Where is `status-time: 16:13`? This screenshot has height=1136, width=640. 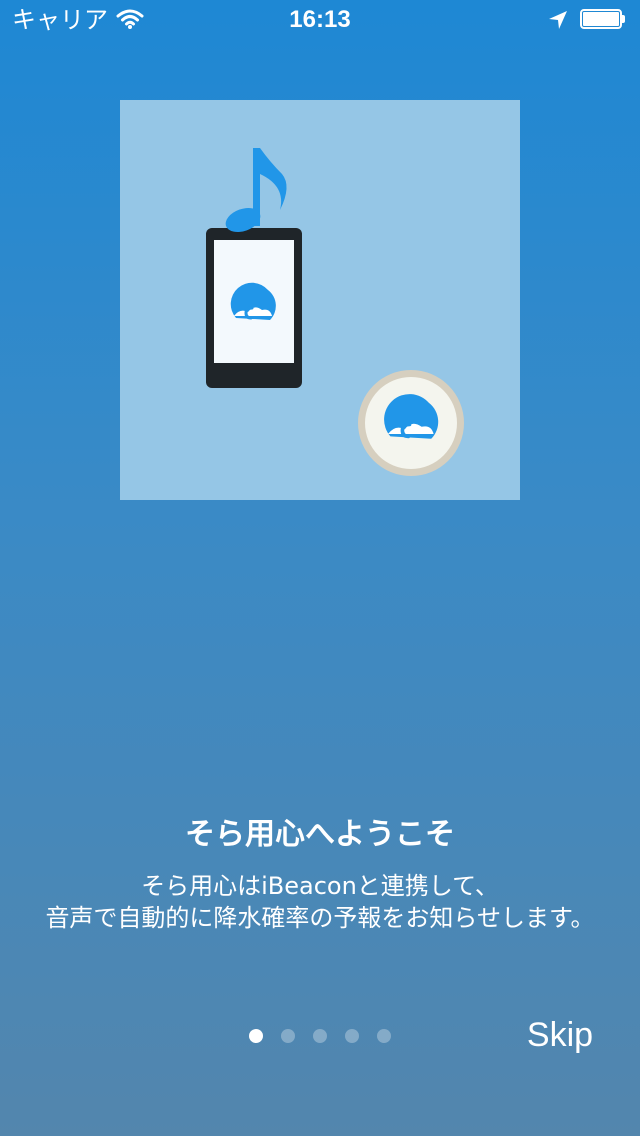 status-time: 16:13 is located at coordinates (320, 19).